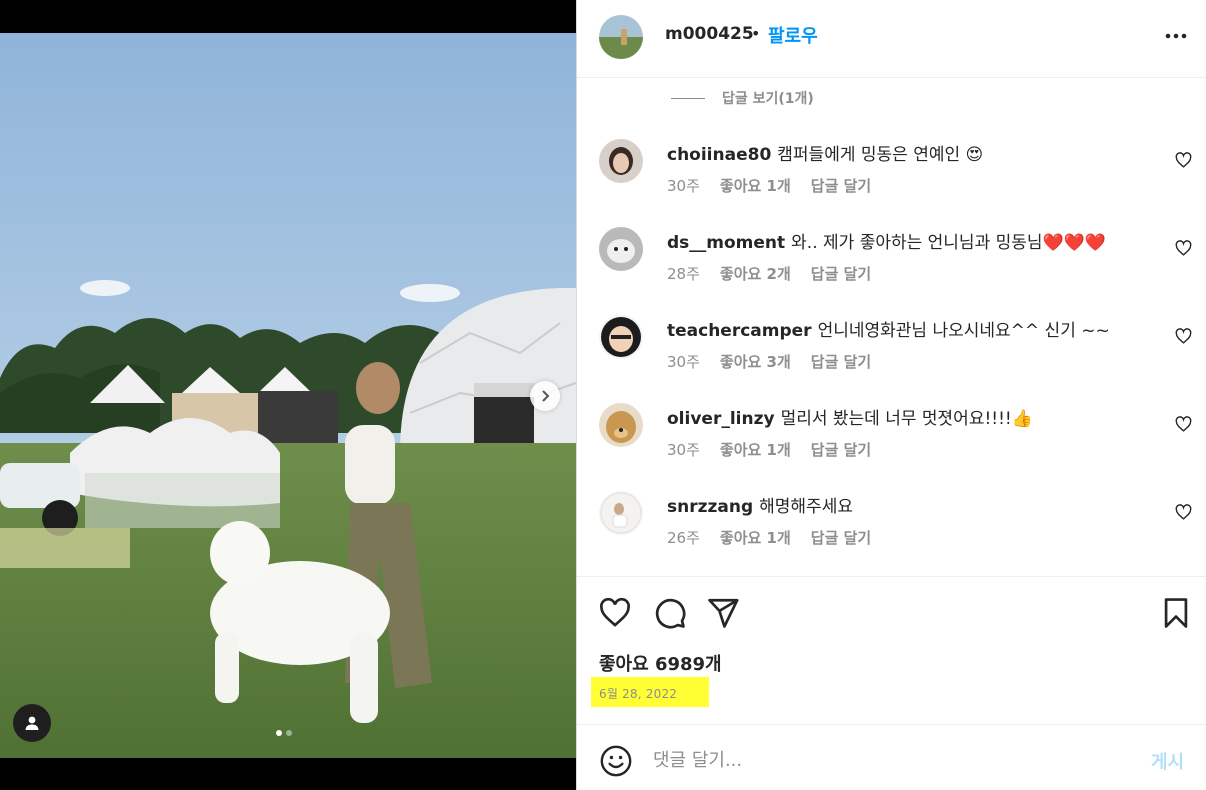  Describe the element at coordinates (963, 331) in the screenshot. I see `comment-body: 언니네영화관님 나오시네요^^ 신기 ~~` at that location.